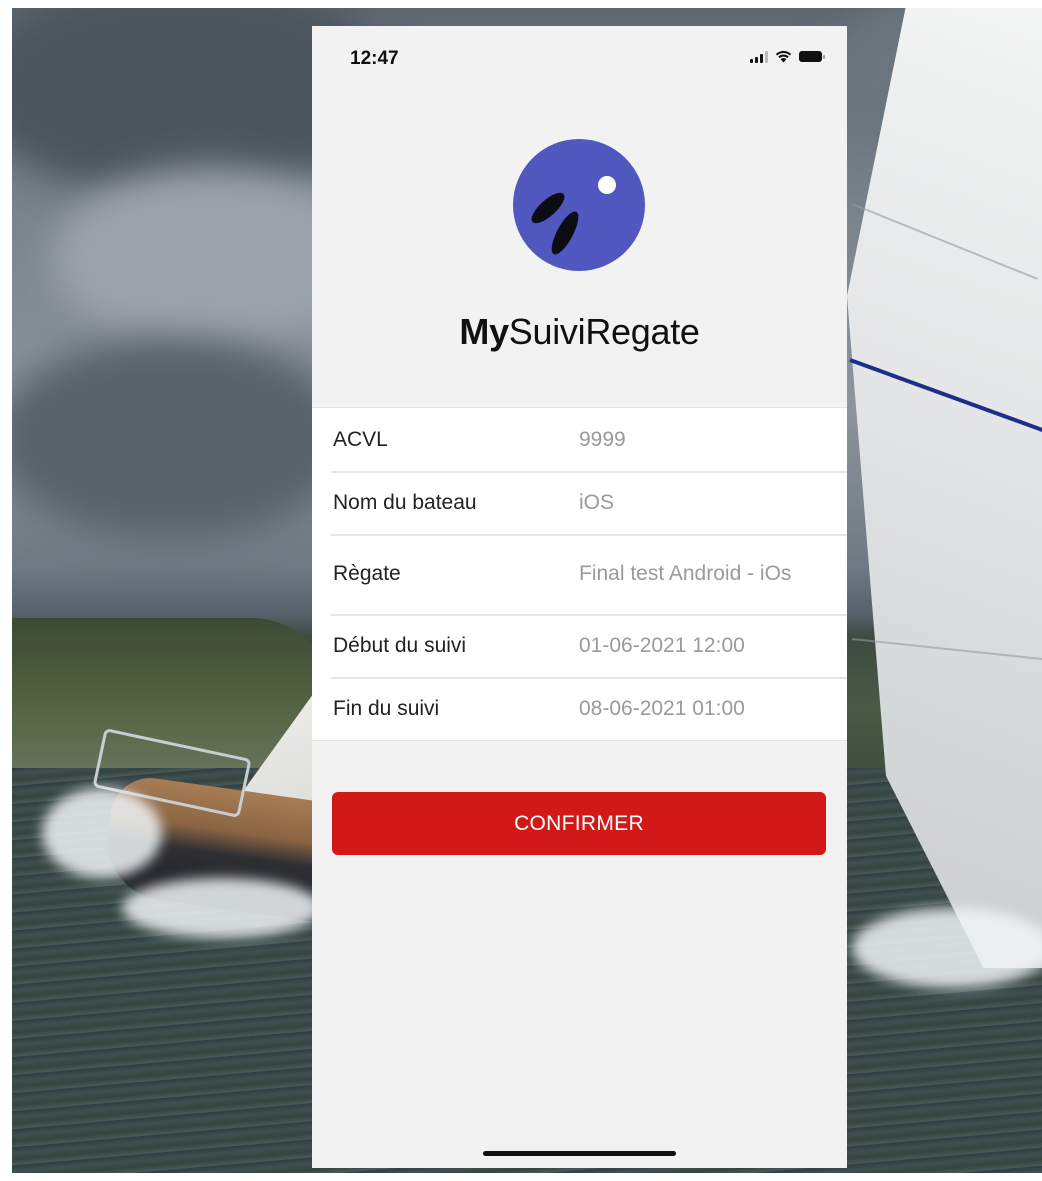  What do you see at coordinates (374, 58) in the screenshot?
I see `status-time: 12:47` at bounding box center [374, 58].